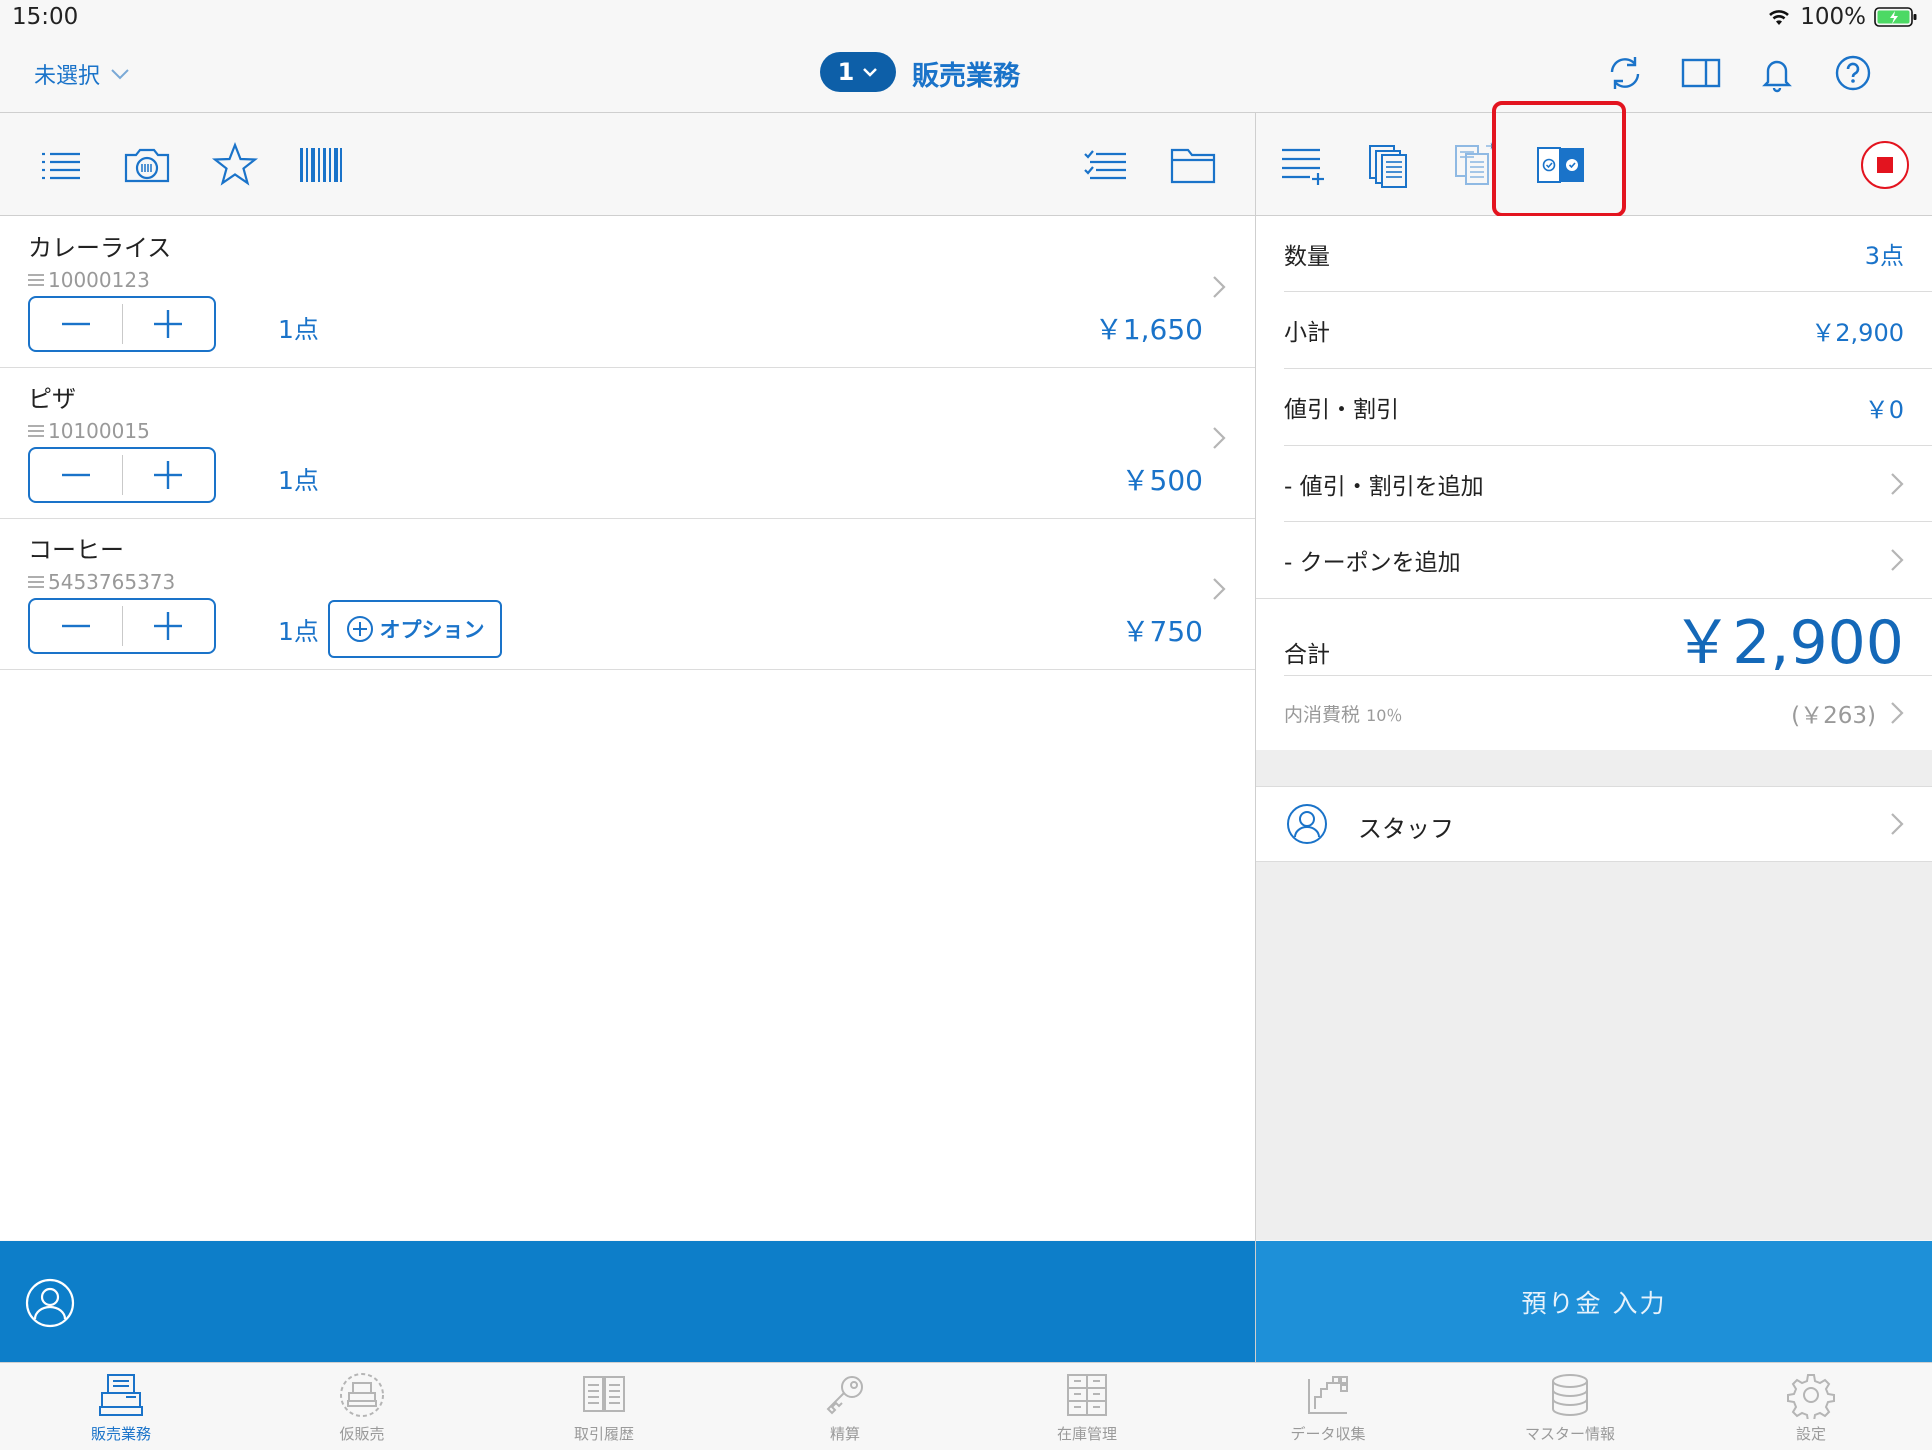 This screenshot has height=1450, width=1932. What do you see at coordinates (362, 1434) in the screenshot?
I see `tab-label: 仮販売` at bounding box center [362, 1434].